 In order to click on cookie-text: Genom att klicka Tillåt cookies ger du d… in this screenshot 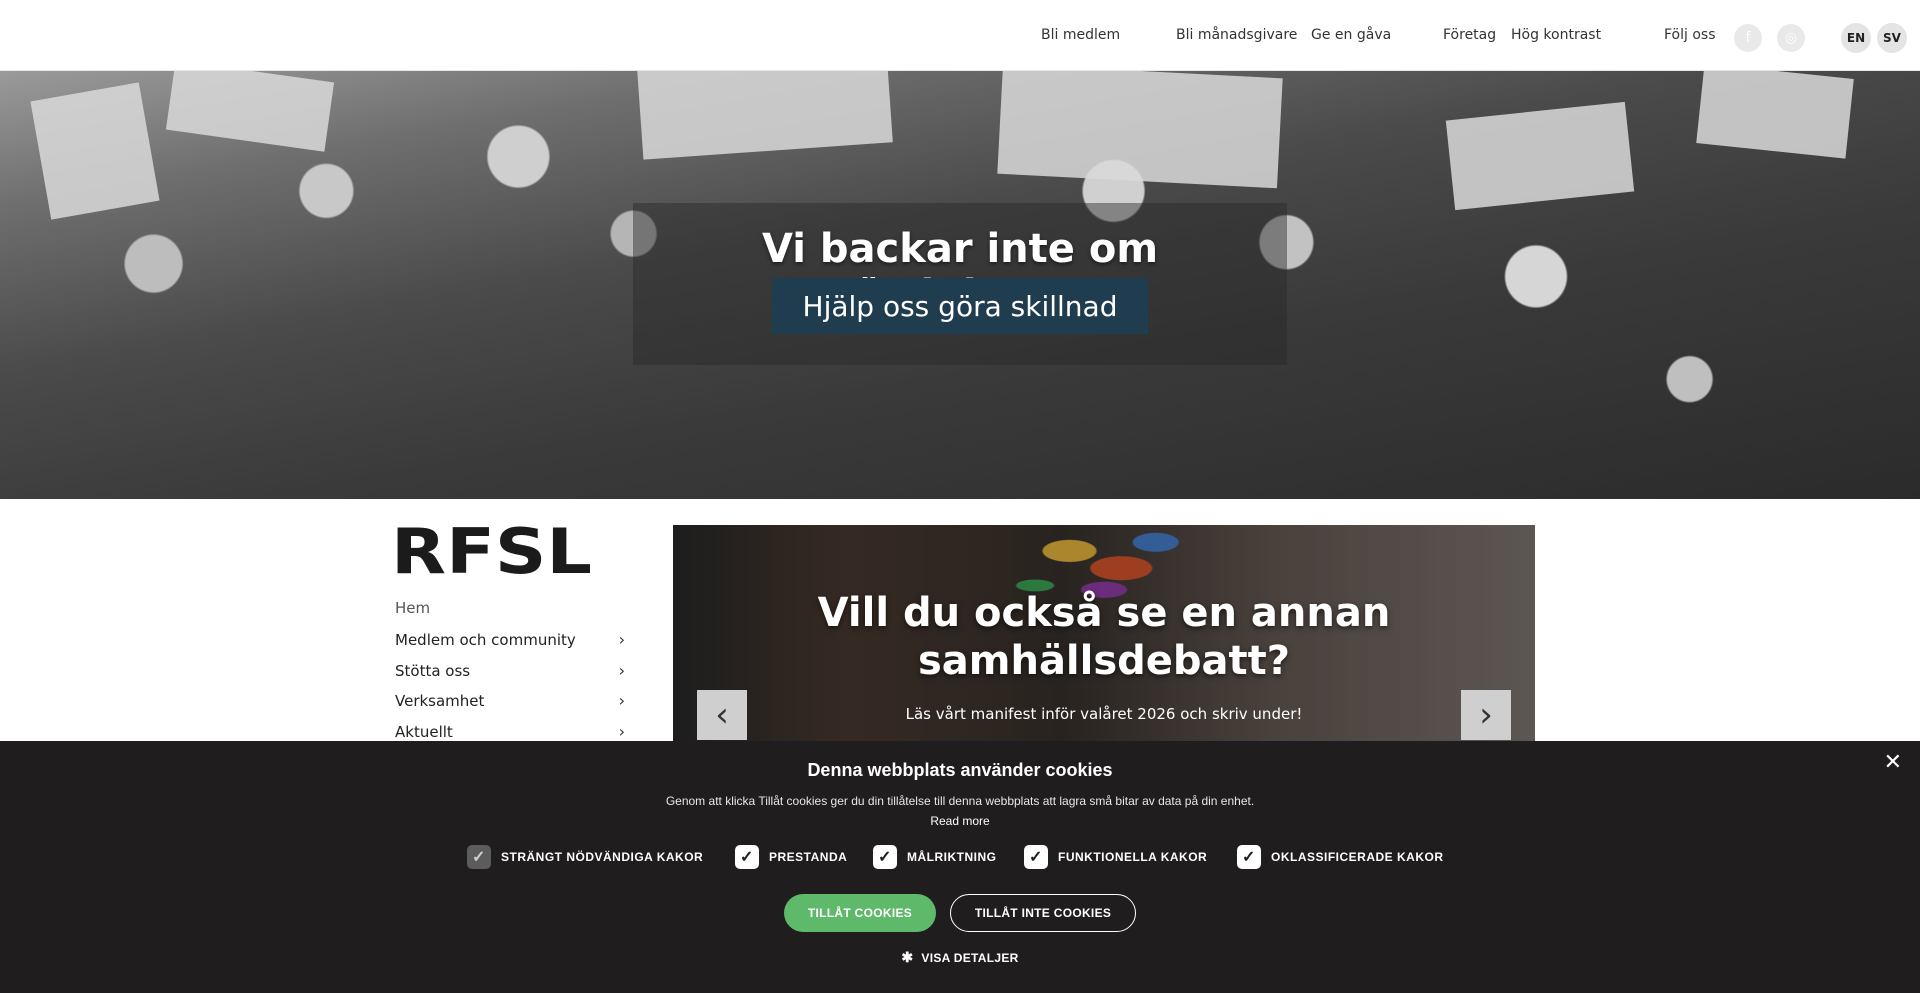, I will do `click(960, 801)`.